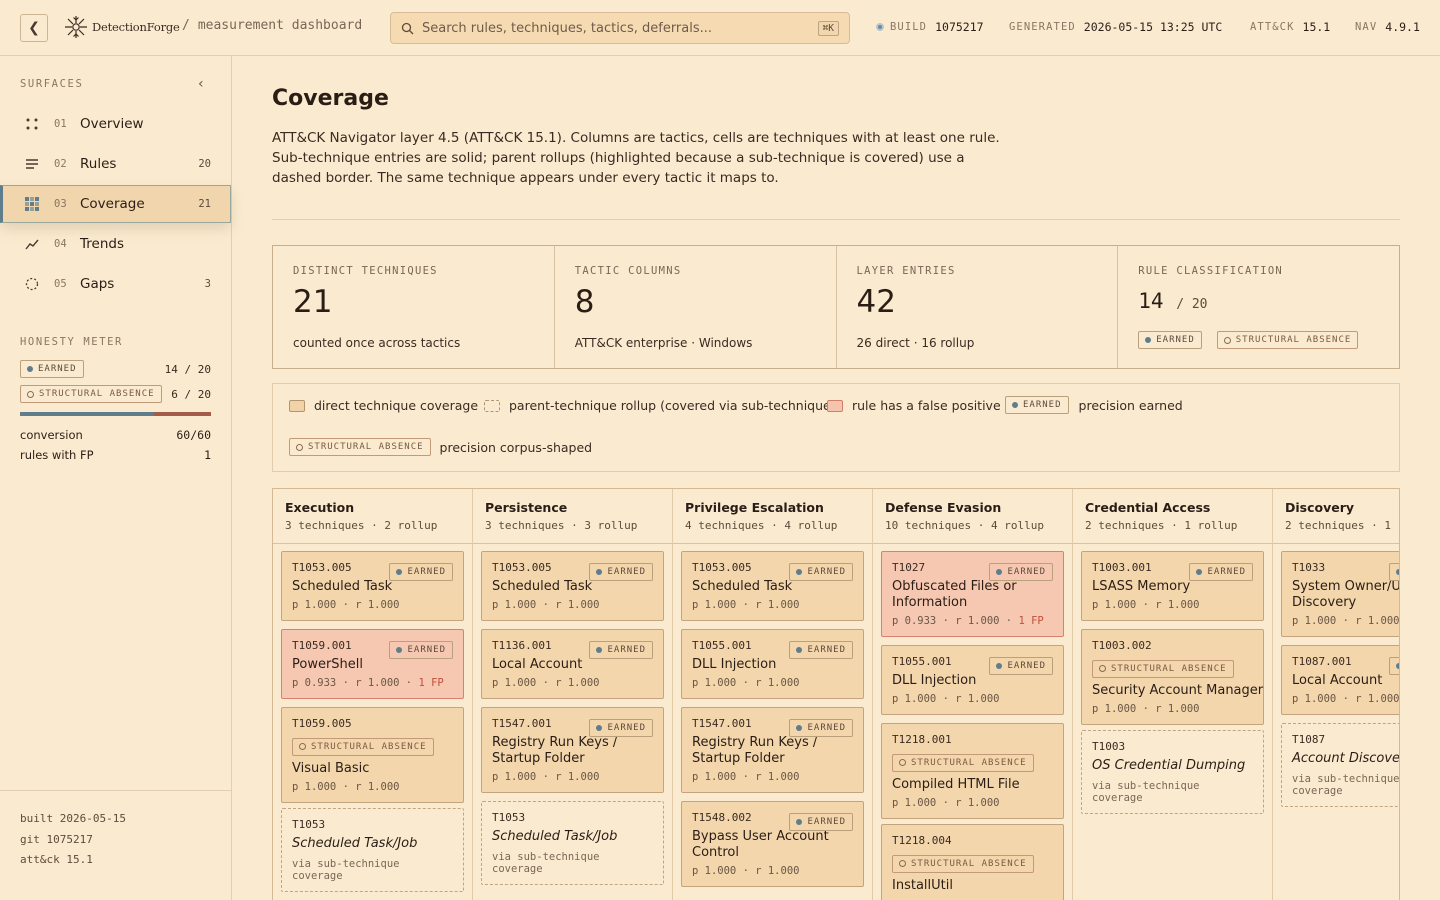 Image resolution: width=1440 pixels, height=900 pixels. Describe the element at coordinates (930, 602) in the screenshot. I see `technique-name-cont: Information` at that location.